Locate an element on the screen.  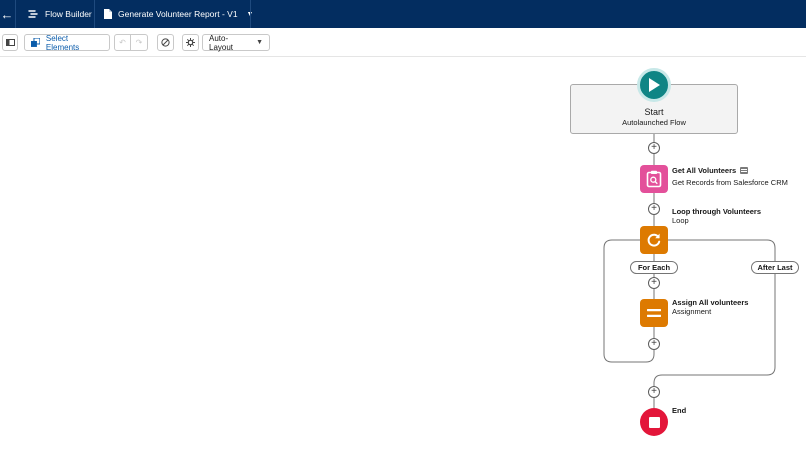
end-node is located at coordinates (654, 422).